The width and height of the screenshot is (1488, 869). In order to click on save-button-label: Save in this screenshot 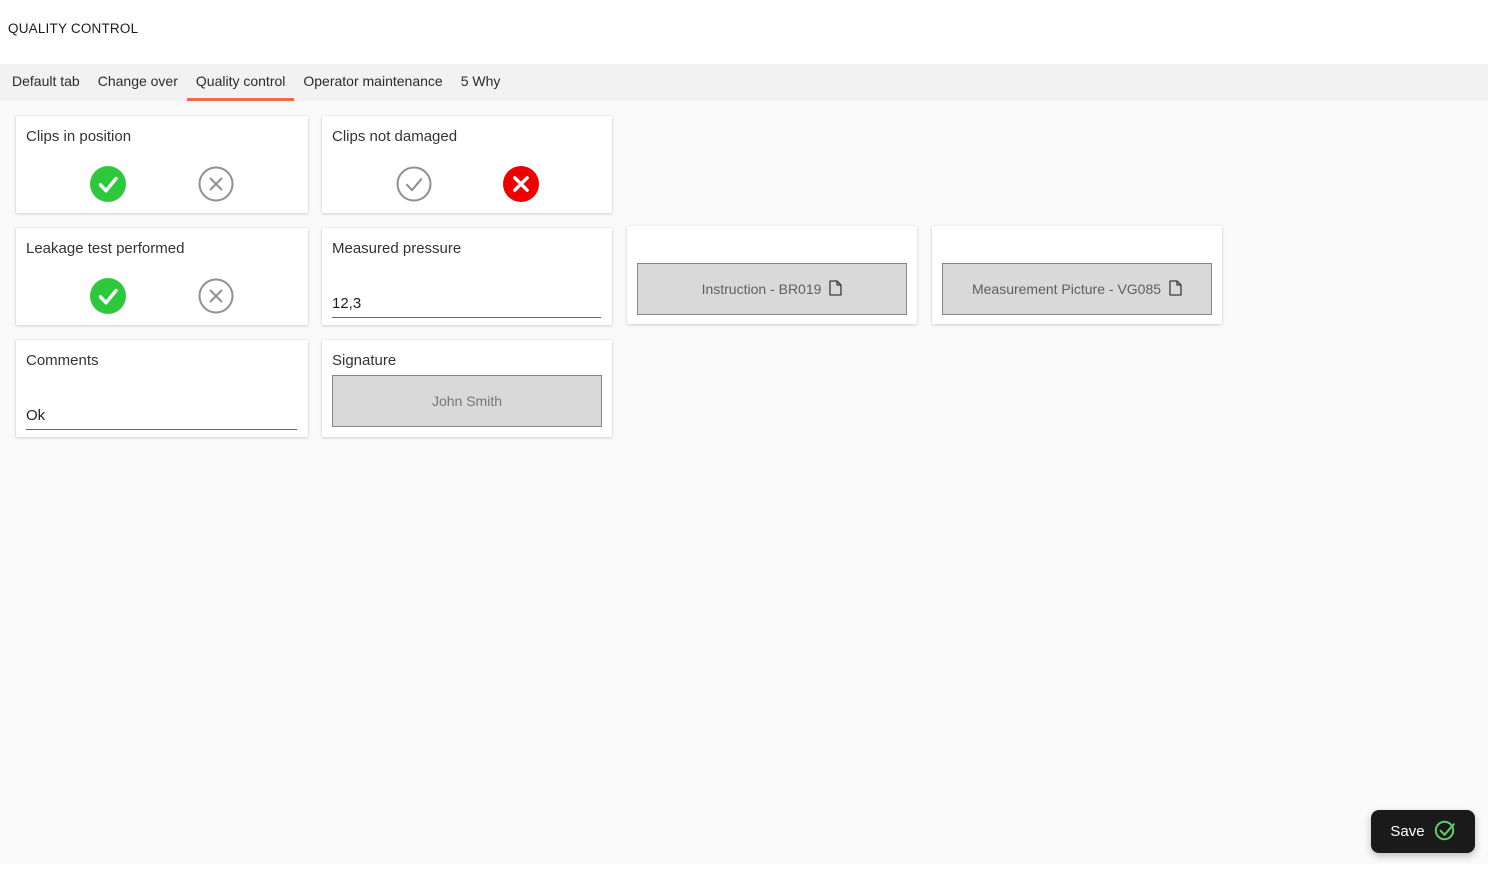, I will do `click(1407, 831)`.